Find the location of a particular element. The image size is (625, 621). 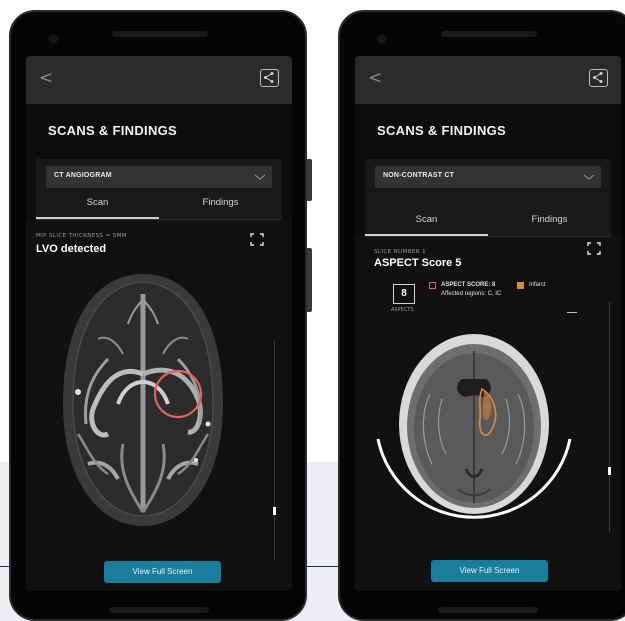

finding-headline: LVO detected is located at coordinates (71, 249).